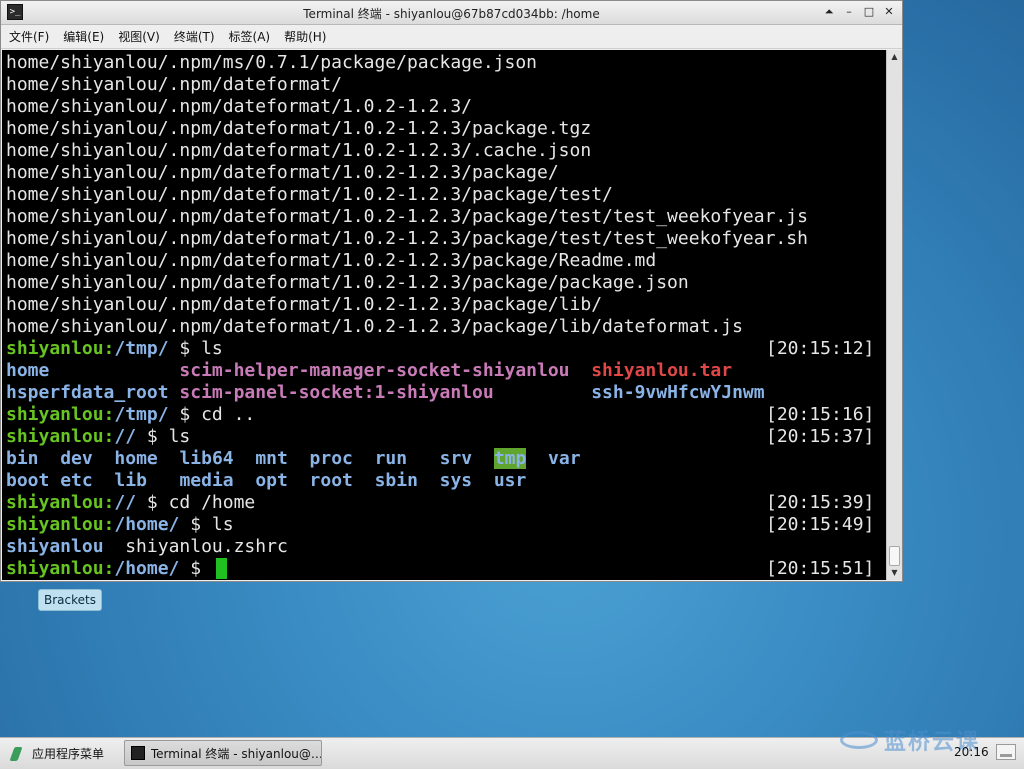 The height and width of the screenshot is (769, 1024). What do you see at coordinates (1006, 752) in the screenshot?
I see `show-desktop-icon` at bounding box center [1006, 752].